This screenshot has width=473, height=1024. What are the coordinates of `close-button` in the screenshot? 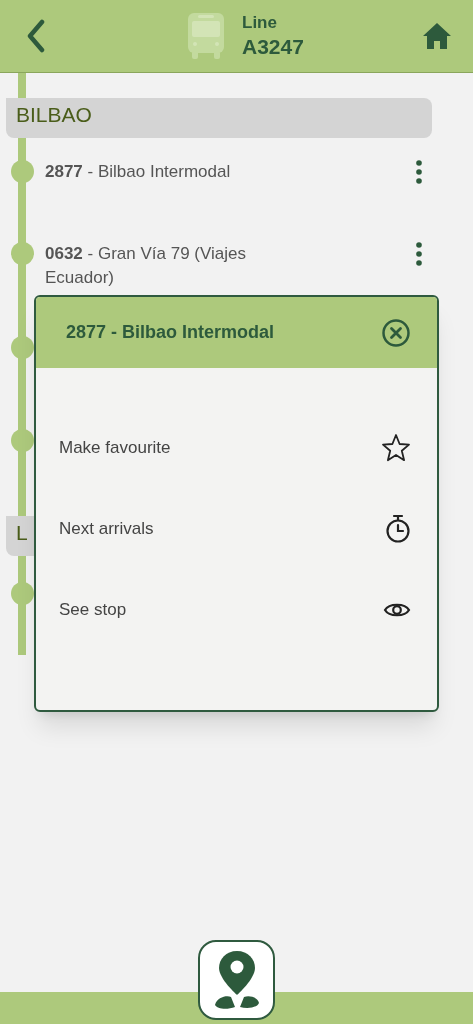 It's located at (396, 332).